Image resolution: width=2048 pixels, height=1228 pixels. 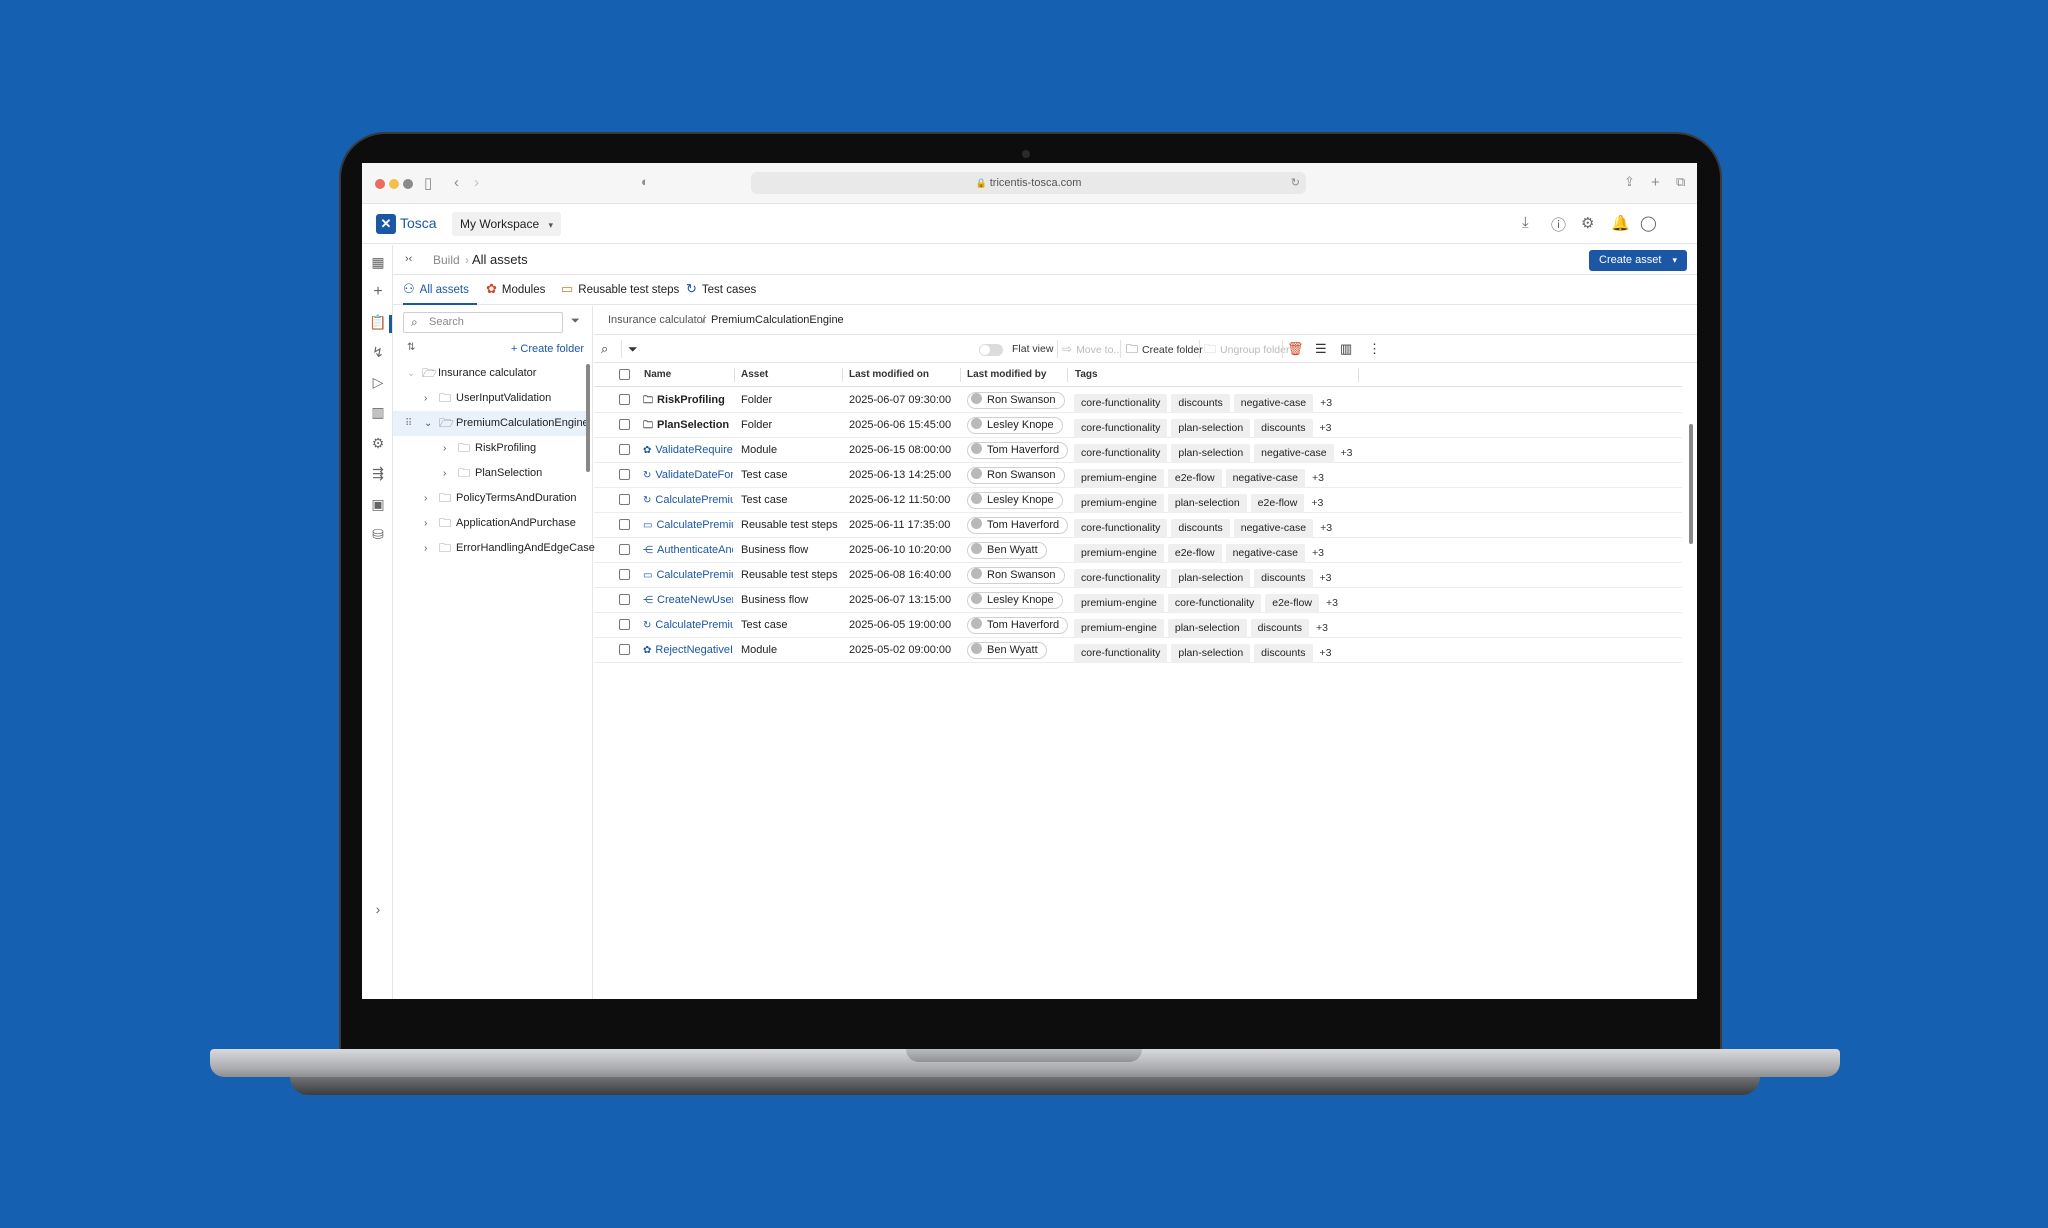 What do you see at coordinates (1121, 428) in the screenshot?
I see `tag: core-functionality` at bounding box center [1121, 428].